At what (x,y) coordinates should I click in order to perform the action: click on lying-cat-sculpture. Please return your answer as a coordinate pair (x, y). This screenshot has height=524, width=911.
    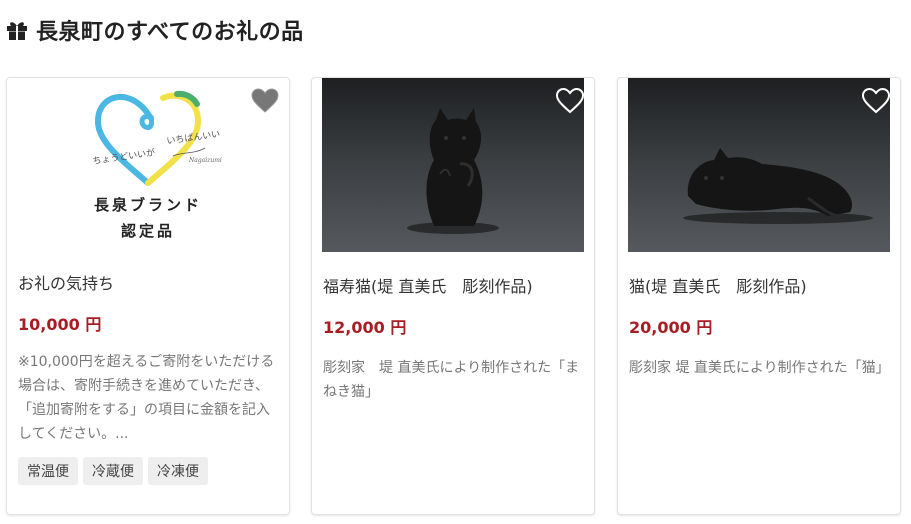
    Looking at the image, I should click on (778, 186).